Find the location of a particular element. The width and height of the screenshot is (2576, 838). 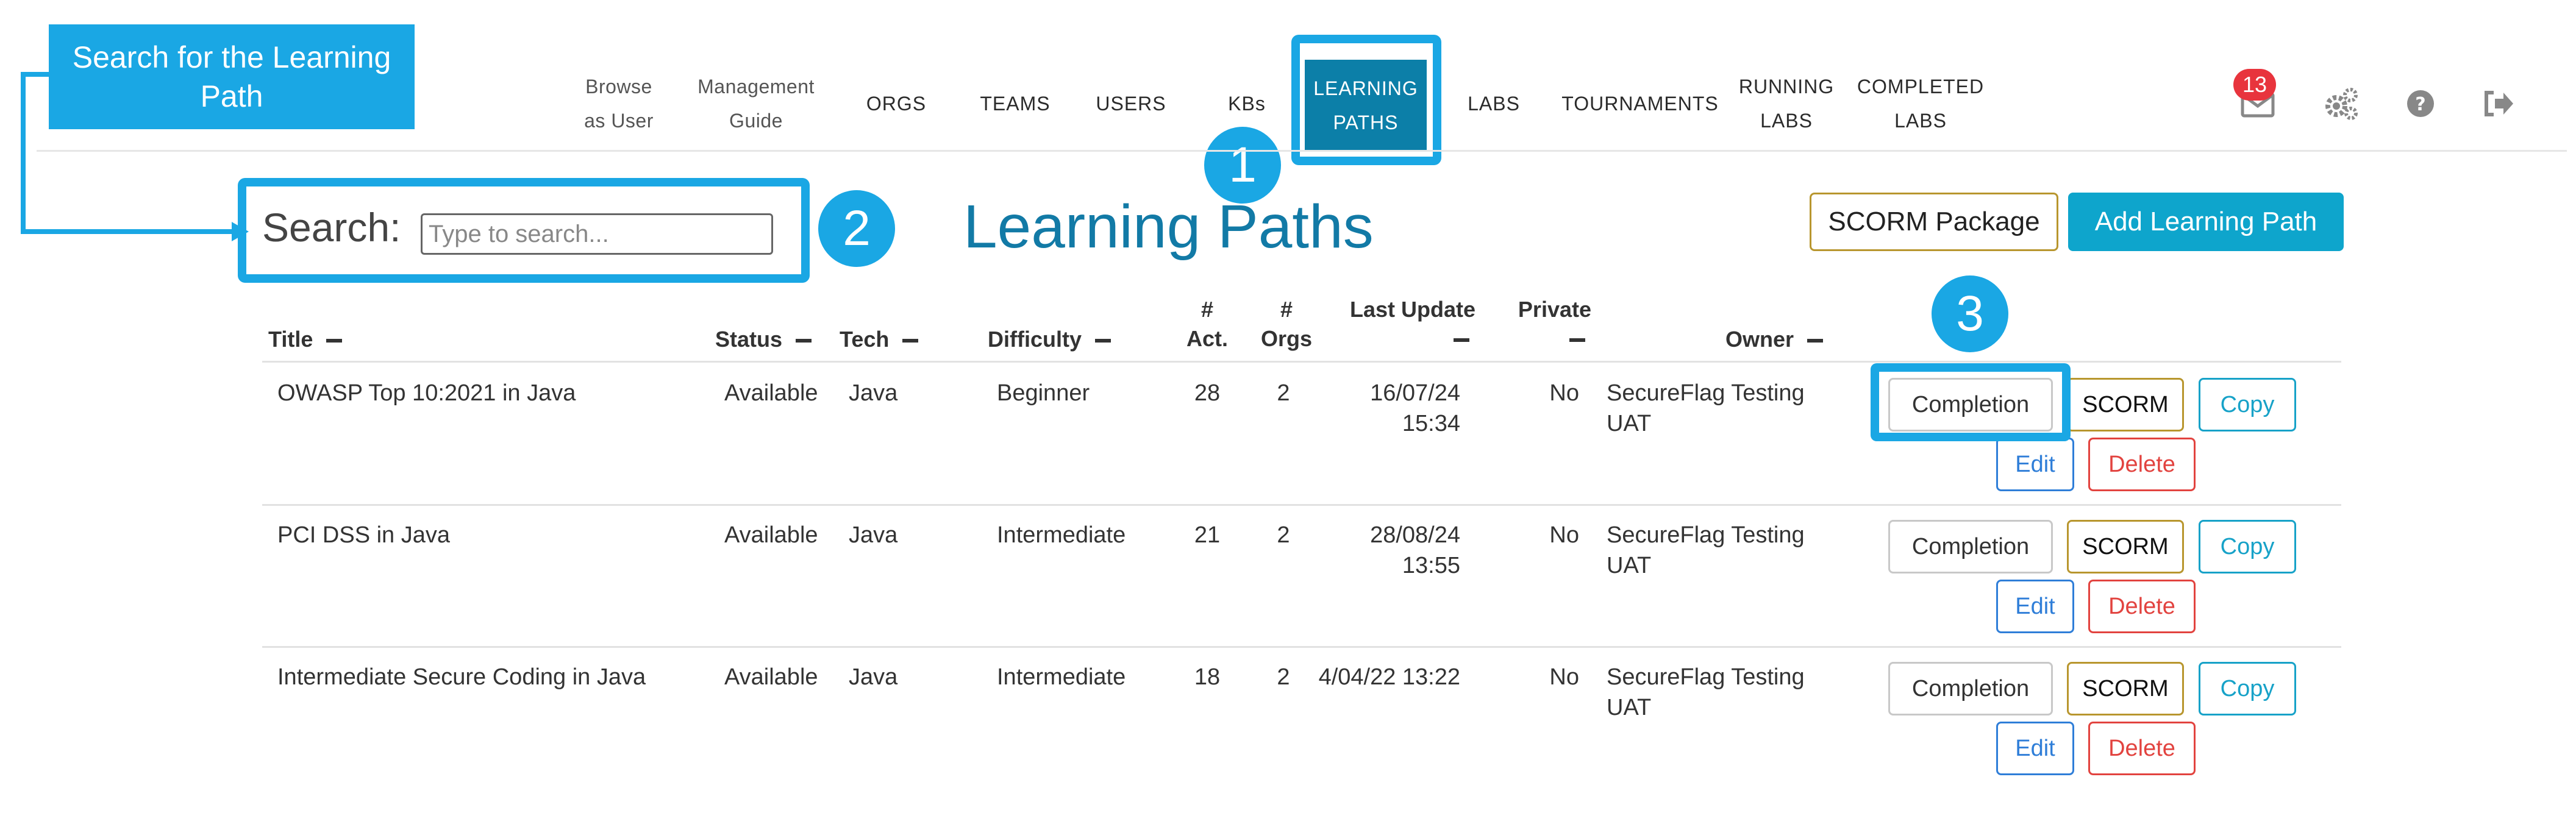

cell-difficulty: Beginner is located at coordinates (1043, 393).